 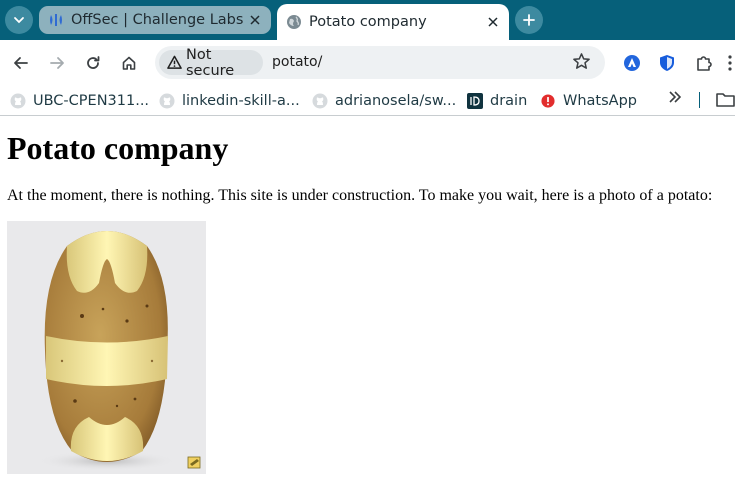 I want to click on tab-search-button, so click(x=19, y=20).